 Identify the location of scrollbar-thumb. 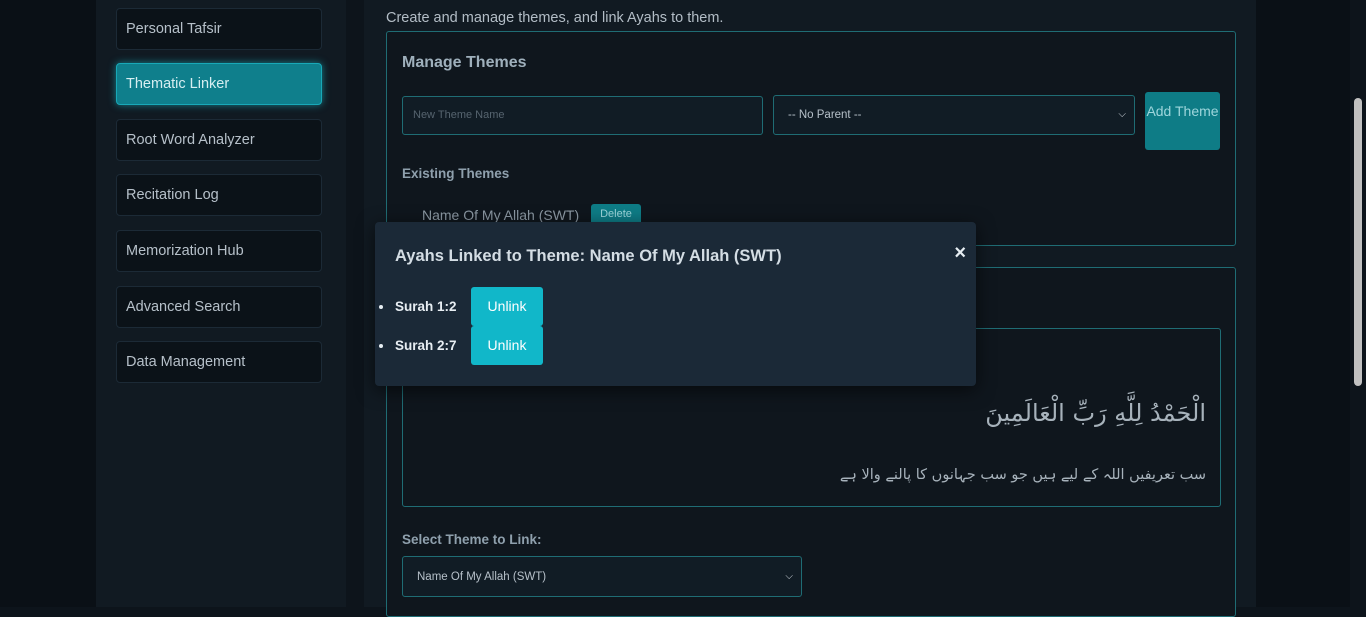
(1358, 242).